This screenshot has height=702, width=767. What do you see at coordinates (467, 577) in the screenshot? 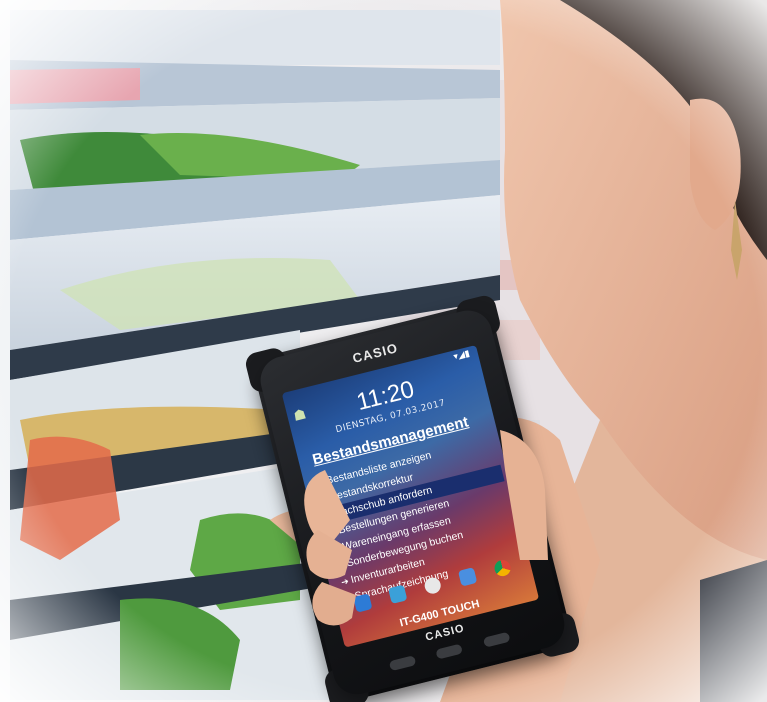
I see `messages-icon` at bounding box center [467, 577].